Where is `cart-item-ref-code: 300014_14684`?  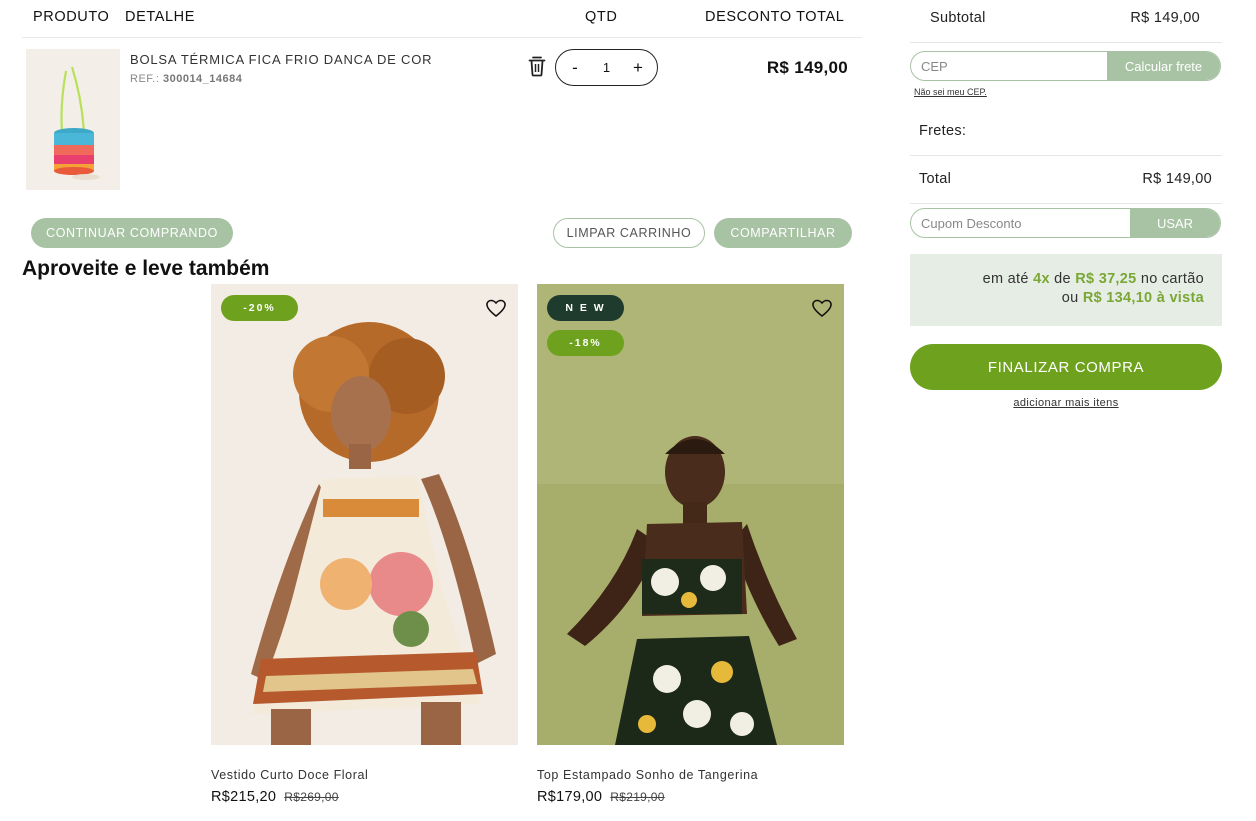 cart-item-ref-code: 300014_14684 is located at coordinates (202, 79).